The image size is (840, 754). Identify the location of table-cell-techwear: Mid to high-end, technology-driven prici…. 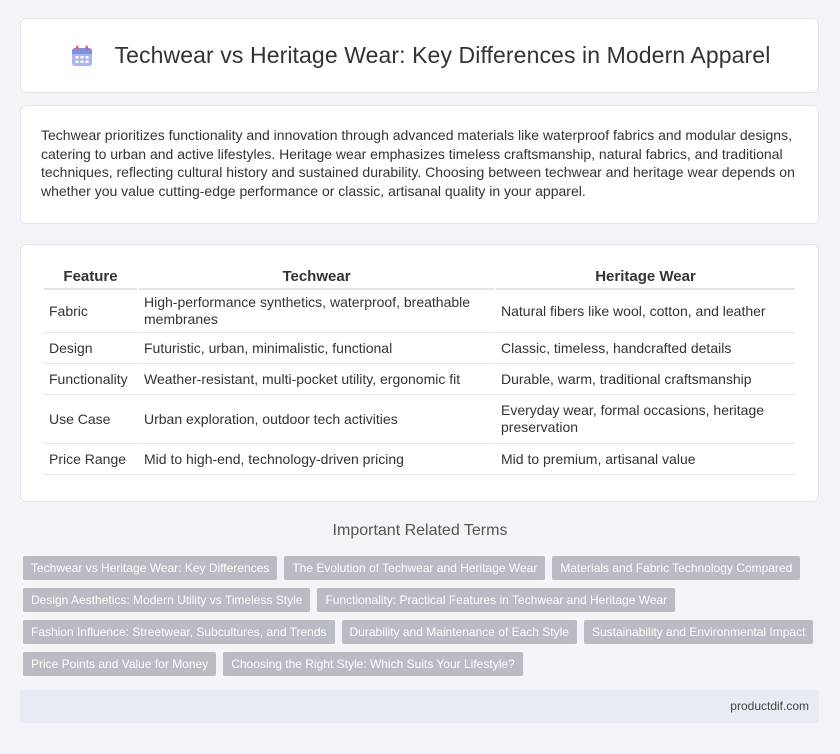
(316, 459).